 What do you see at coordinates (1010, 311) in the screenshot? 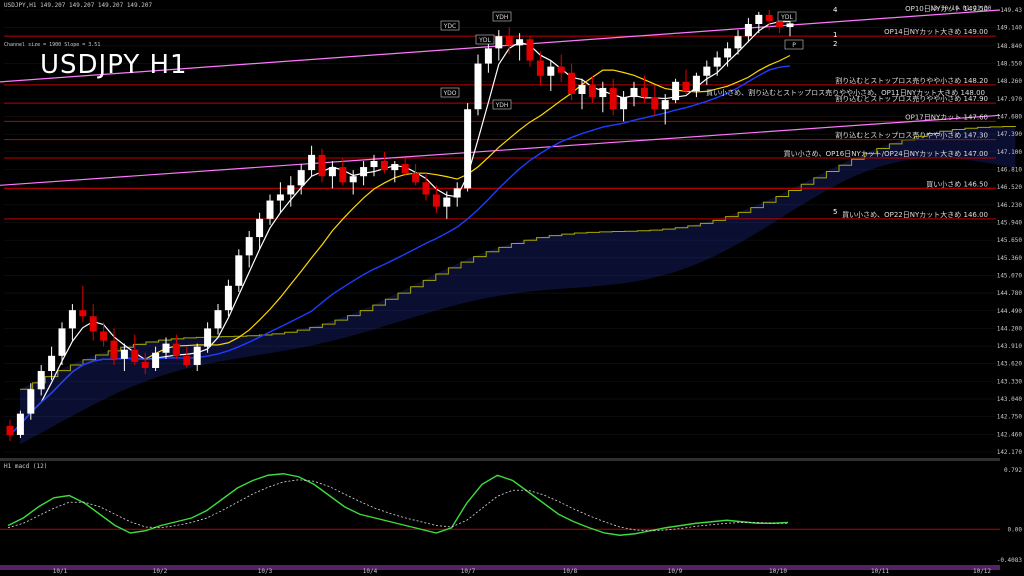
I see `y-tick-label: 144.490` at bounding box center [1010, 311].